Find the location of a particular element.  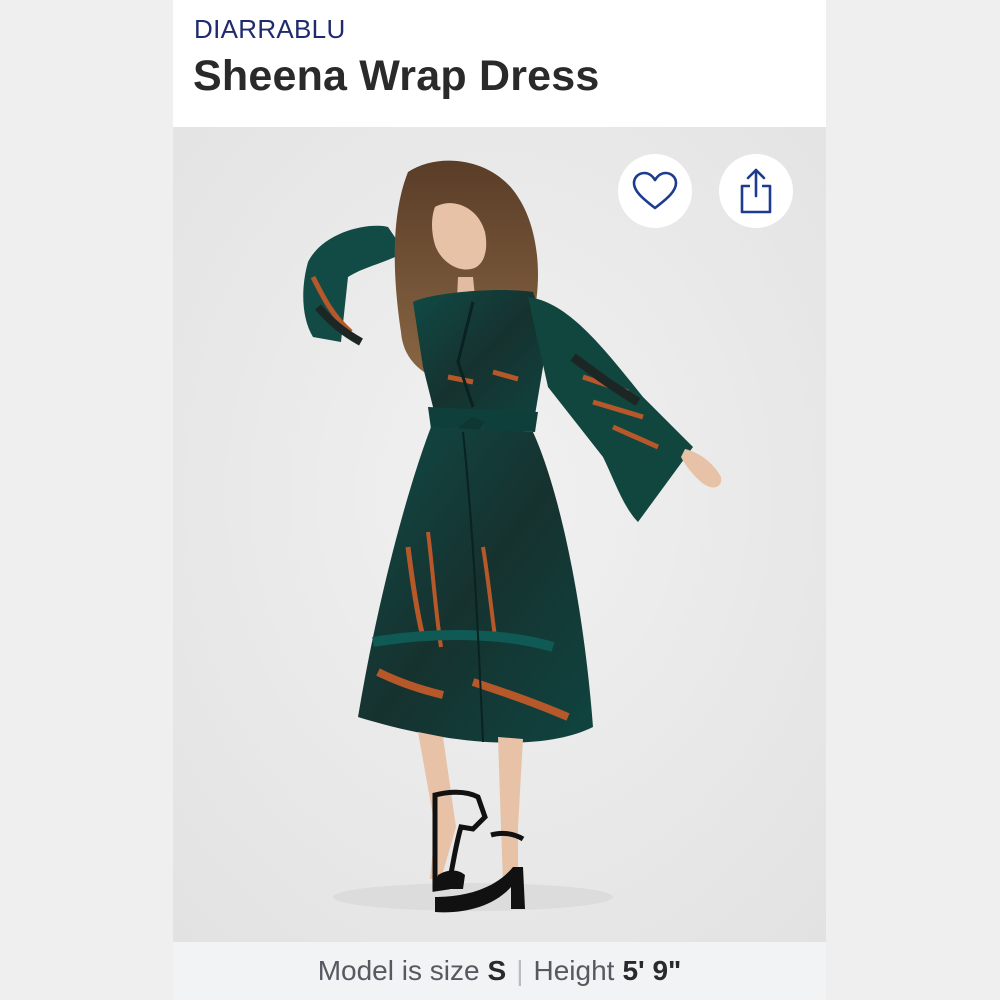

share-upload-icon is located at coordinates (756, 191).